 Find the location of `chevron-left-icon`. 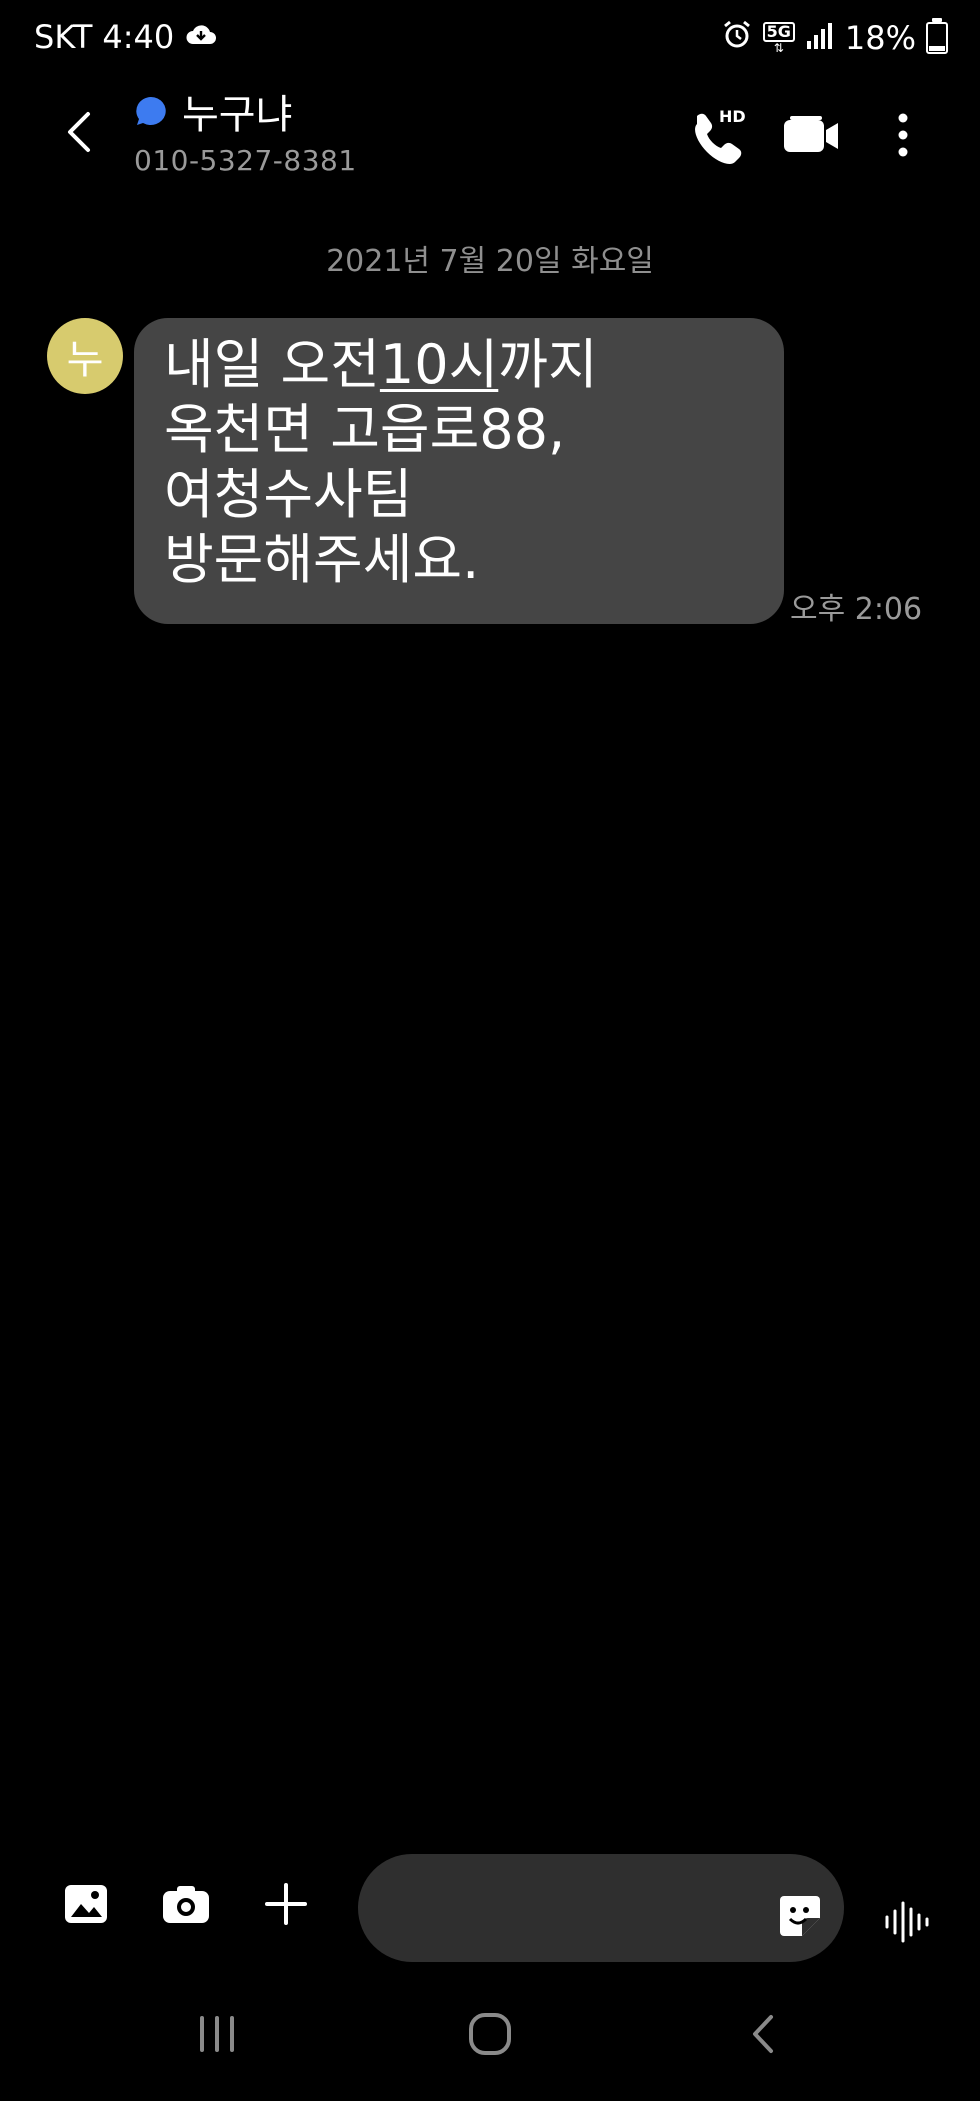

chevron-left-icon is located at coordinates (79, 132).